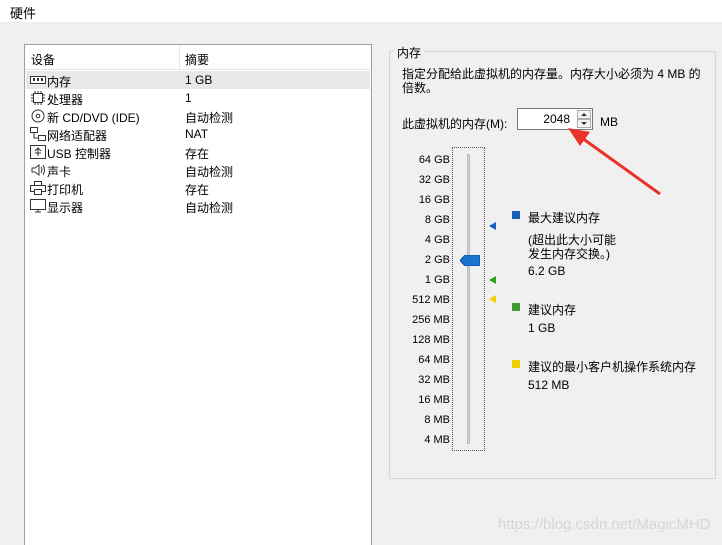 The height and width of the screenshot is (545, 722). What do you see at coordinates (614, 162) in the screenshot?
I see `red-arrow-annotation` at bounding box center [614, 162].